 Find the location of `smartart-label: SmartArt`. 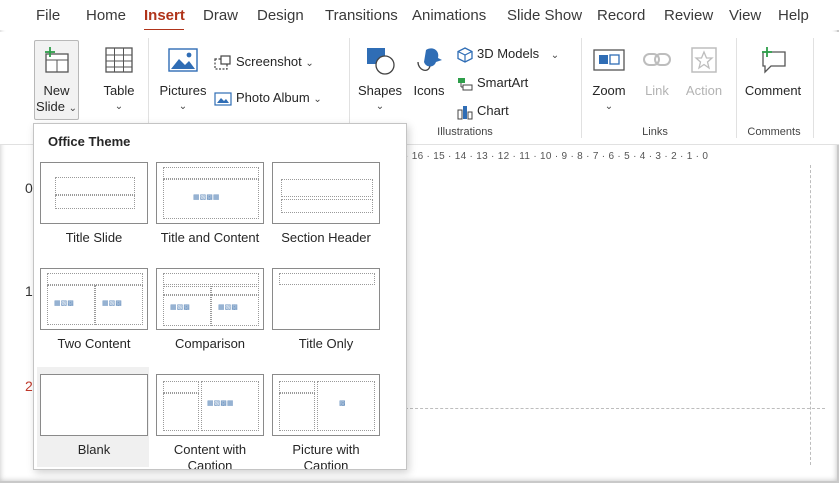

smartart-label: SmartArt is located at coordinates (503, 82).